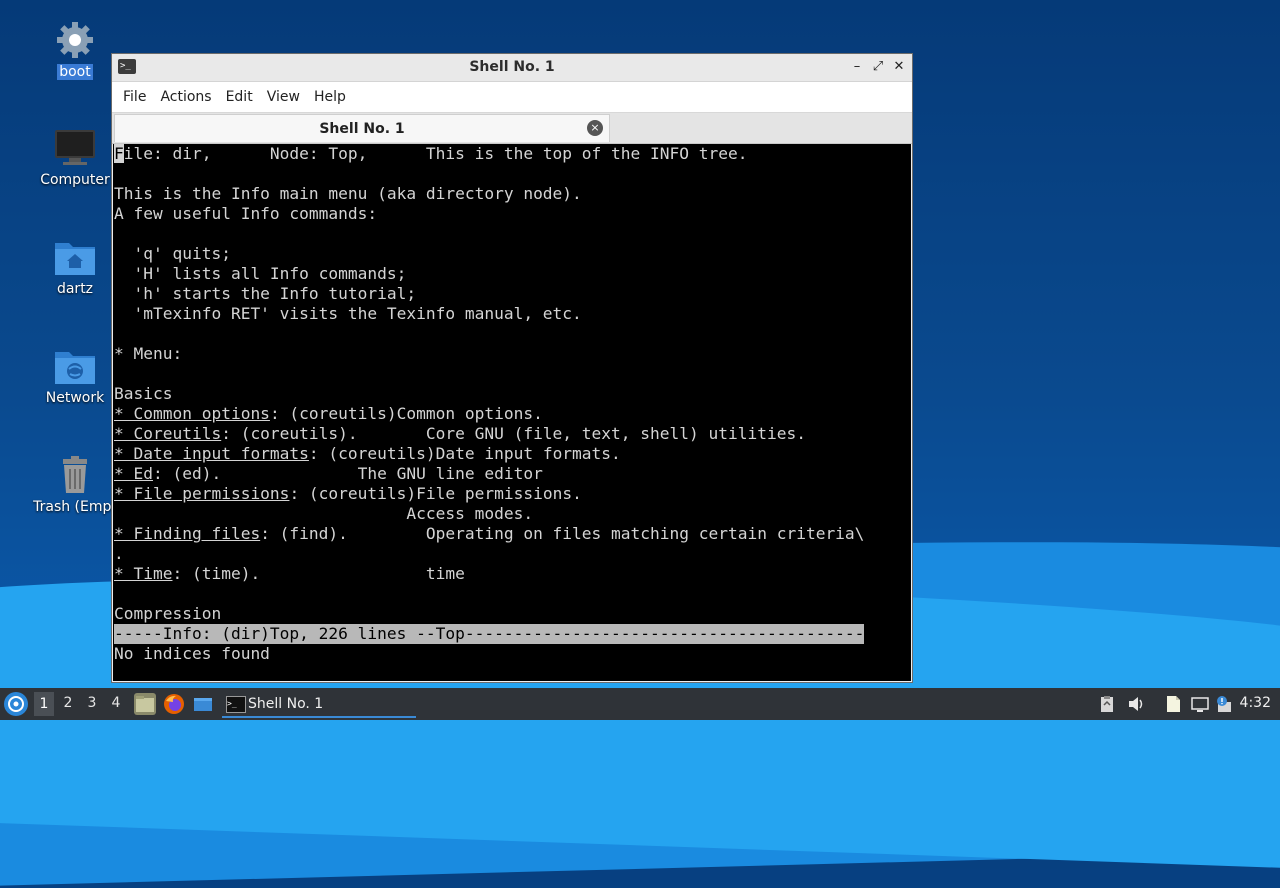 Image resolution: width=1280 pixels, height=888 pixels. Describe the element at coordinates (192, 653) in the screenshot. I see `echo-area-message: No indices found` at that location.